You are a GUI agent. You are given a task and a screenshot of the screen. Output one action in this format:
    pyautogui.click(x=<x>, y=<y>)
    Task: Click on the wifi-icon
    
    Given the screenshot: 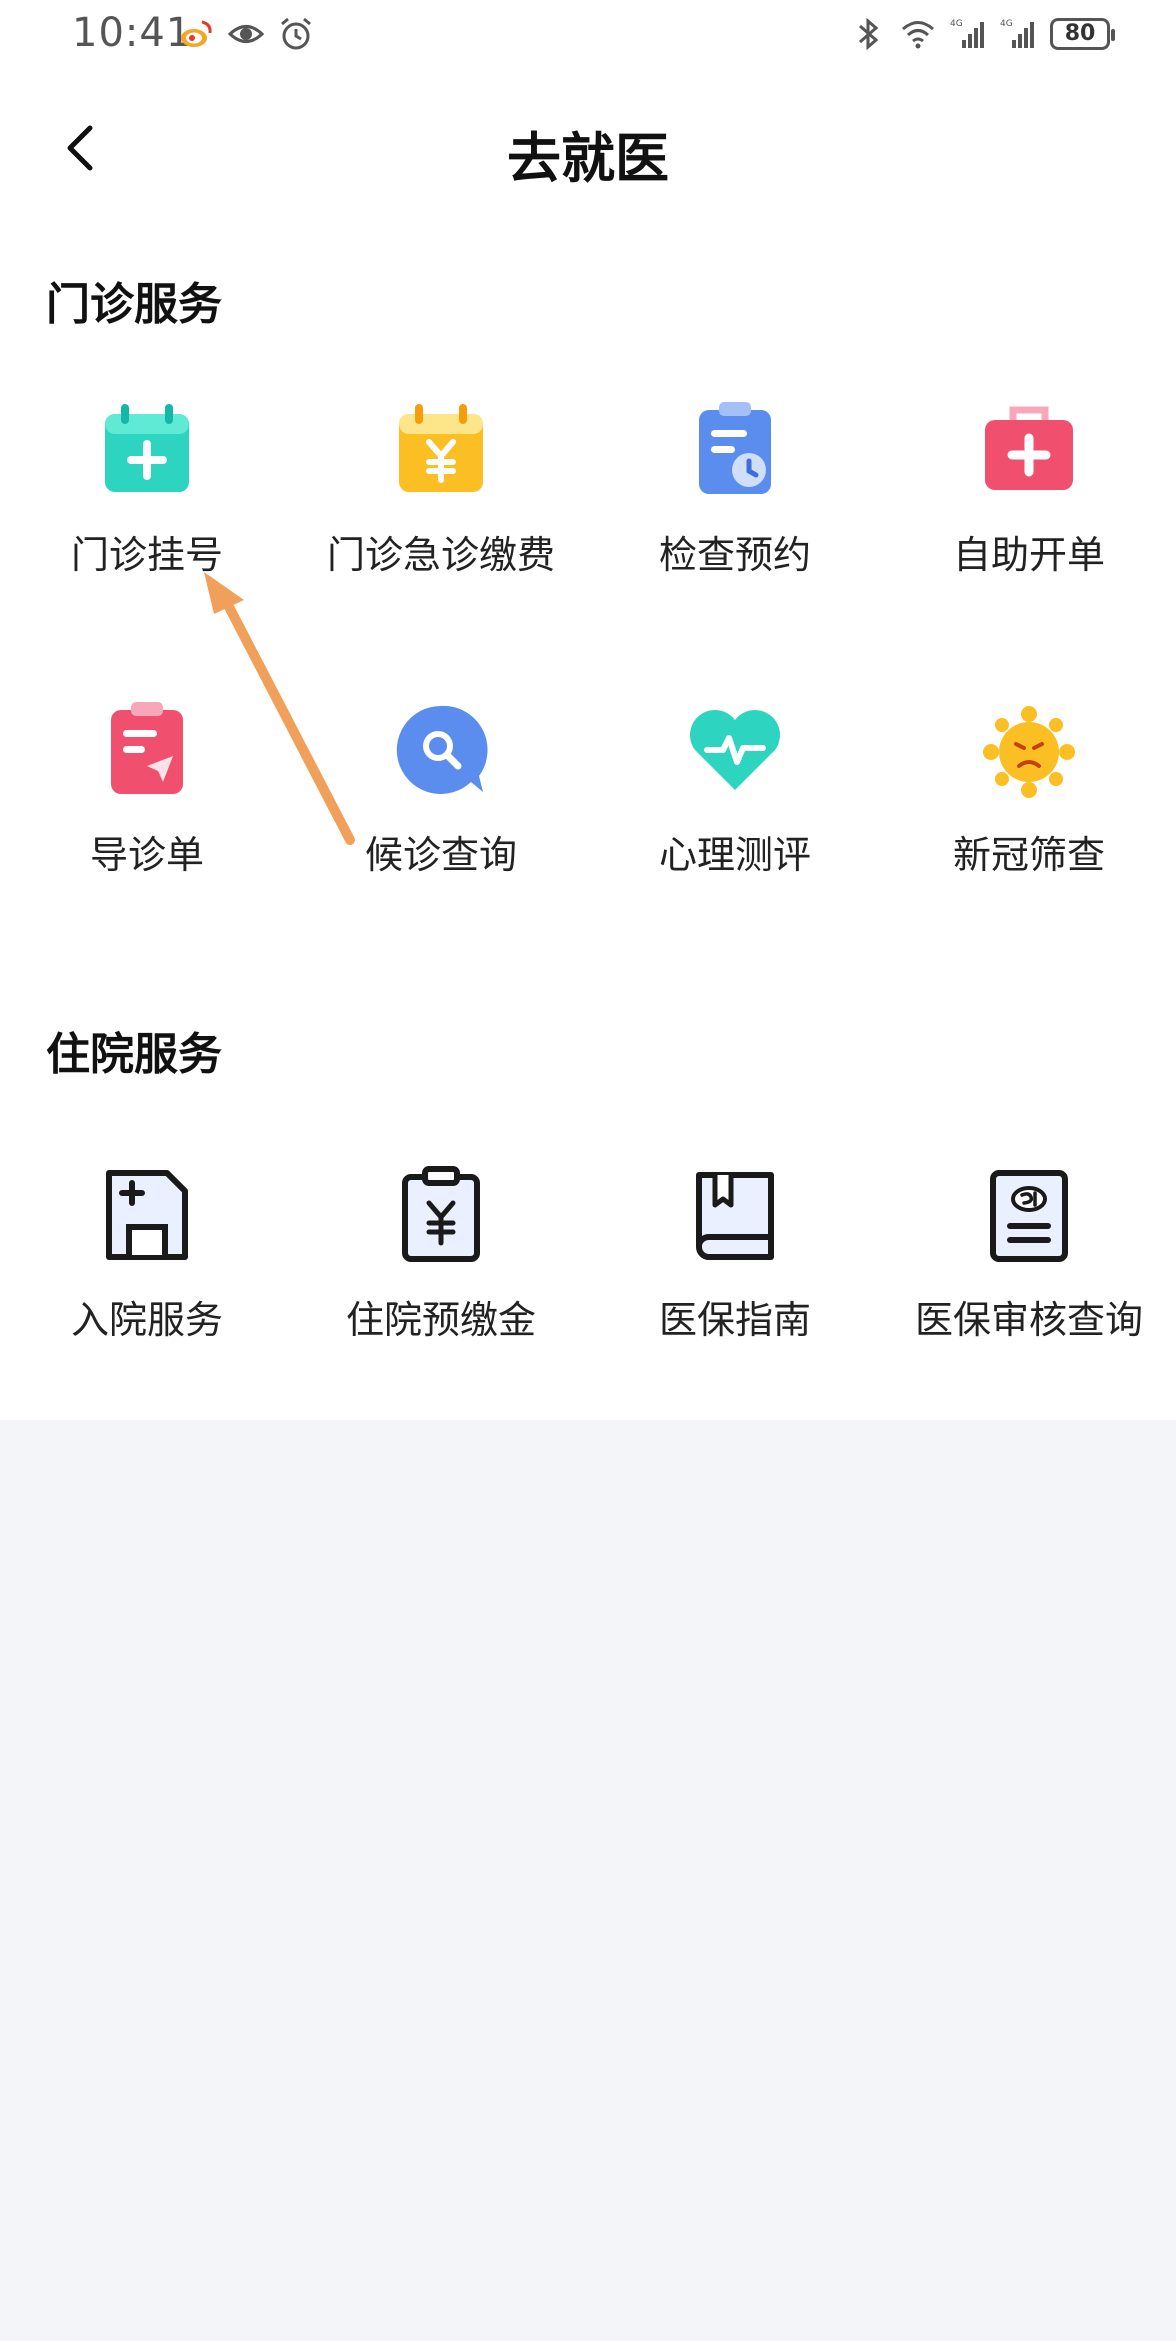 What is the action you would take?
    pyautogui.click(x=918, y=35)
    